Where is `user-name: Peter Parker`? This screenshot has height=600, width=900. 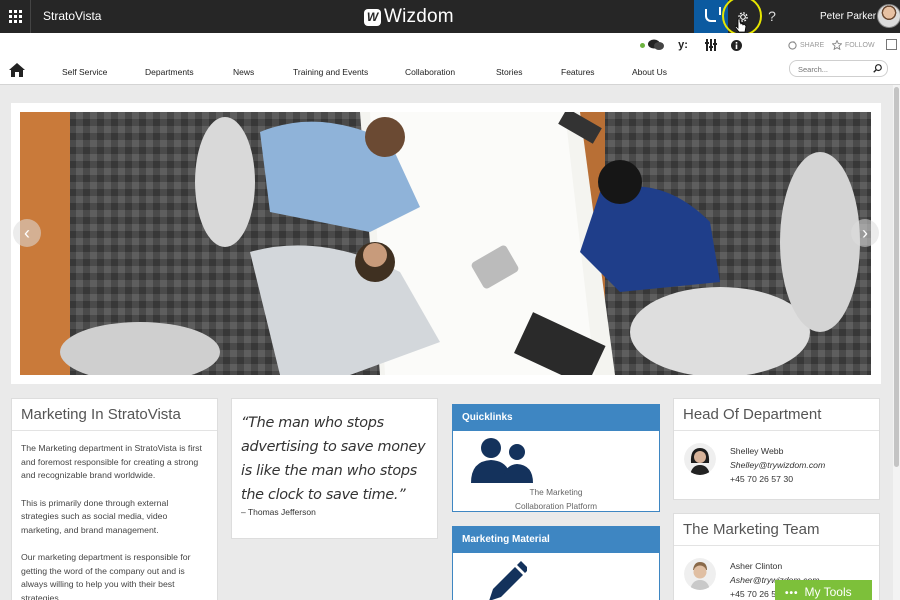
user-name: Peter Parker is located at coordinates (848, 16).